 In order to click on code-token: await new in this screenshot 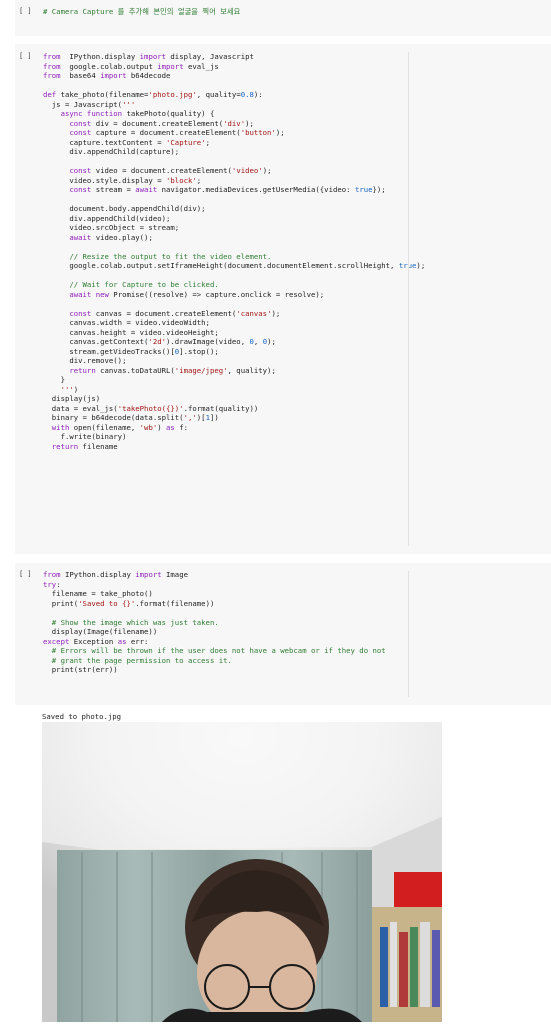, I will do `click(76, 294)`.